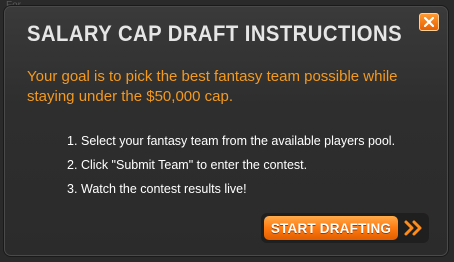 This screenshot has width=454, height=262. Describe the element at coordinates (164, 189) in the screenshot. I see `step-text: Watch the contest results live!` at that location.